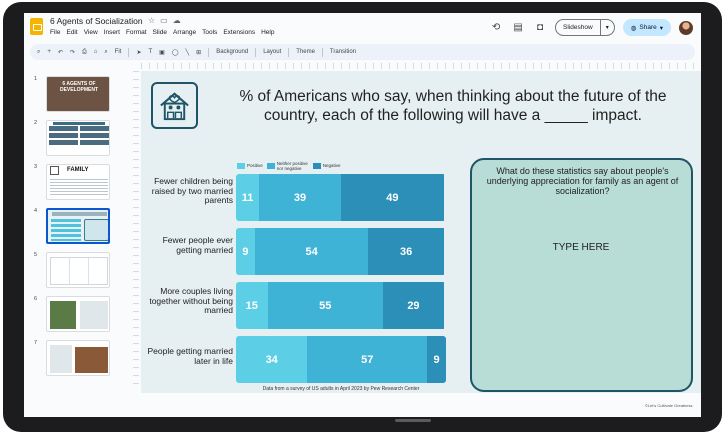 This screenshot has height=435, width=726. I want to click on slide-number: 6, so click(36, 299).